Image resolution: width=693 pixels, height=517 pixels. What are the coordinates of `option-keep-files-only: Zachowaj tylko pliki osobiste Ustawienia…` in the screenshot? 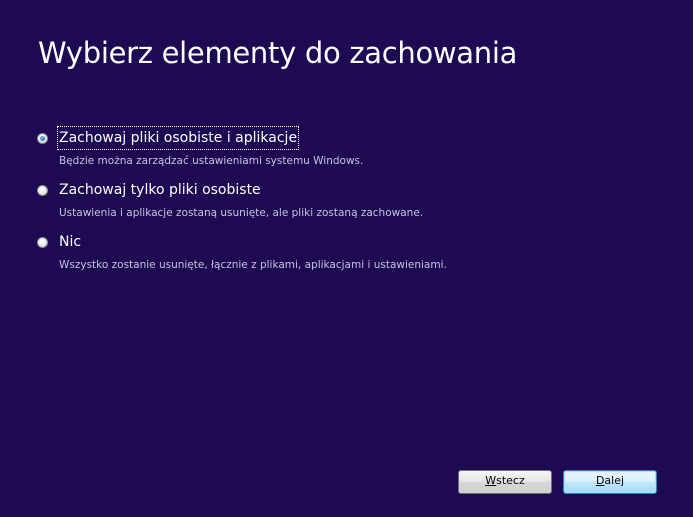 It's located at (347, 205).